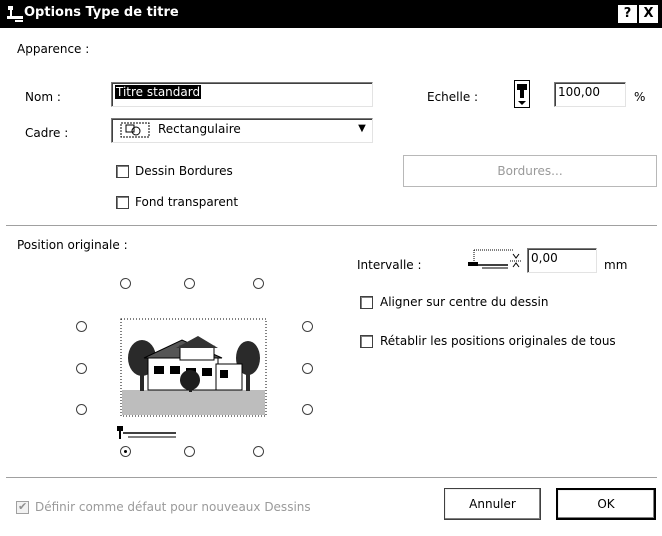 The height and width of the screenshot is (536, 662). What do you see at coordinates (362, 129) in the screenshot?
I see `chevron-down-icon: ▼` at bounding box center [362, 129].